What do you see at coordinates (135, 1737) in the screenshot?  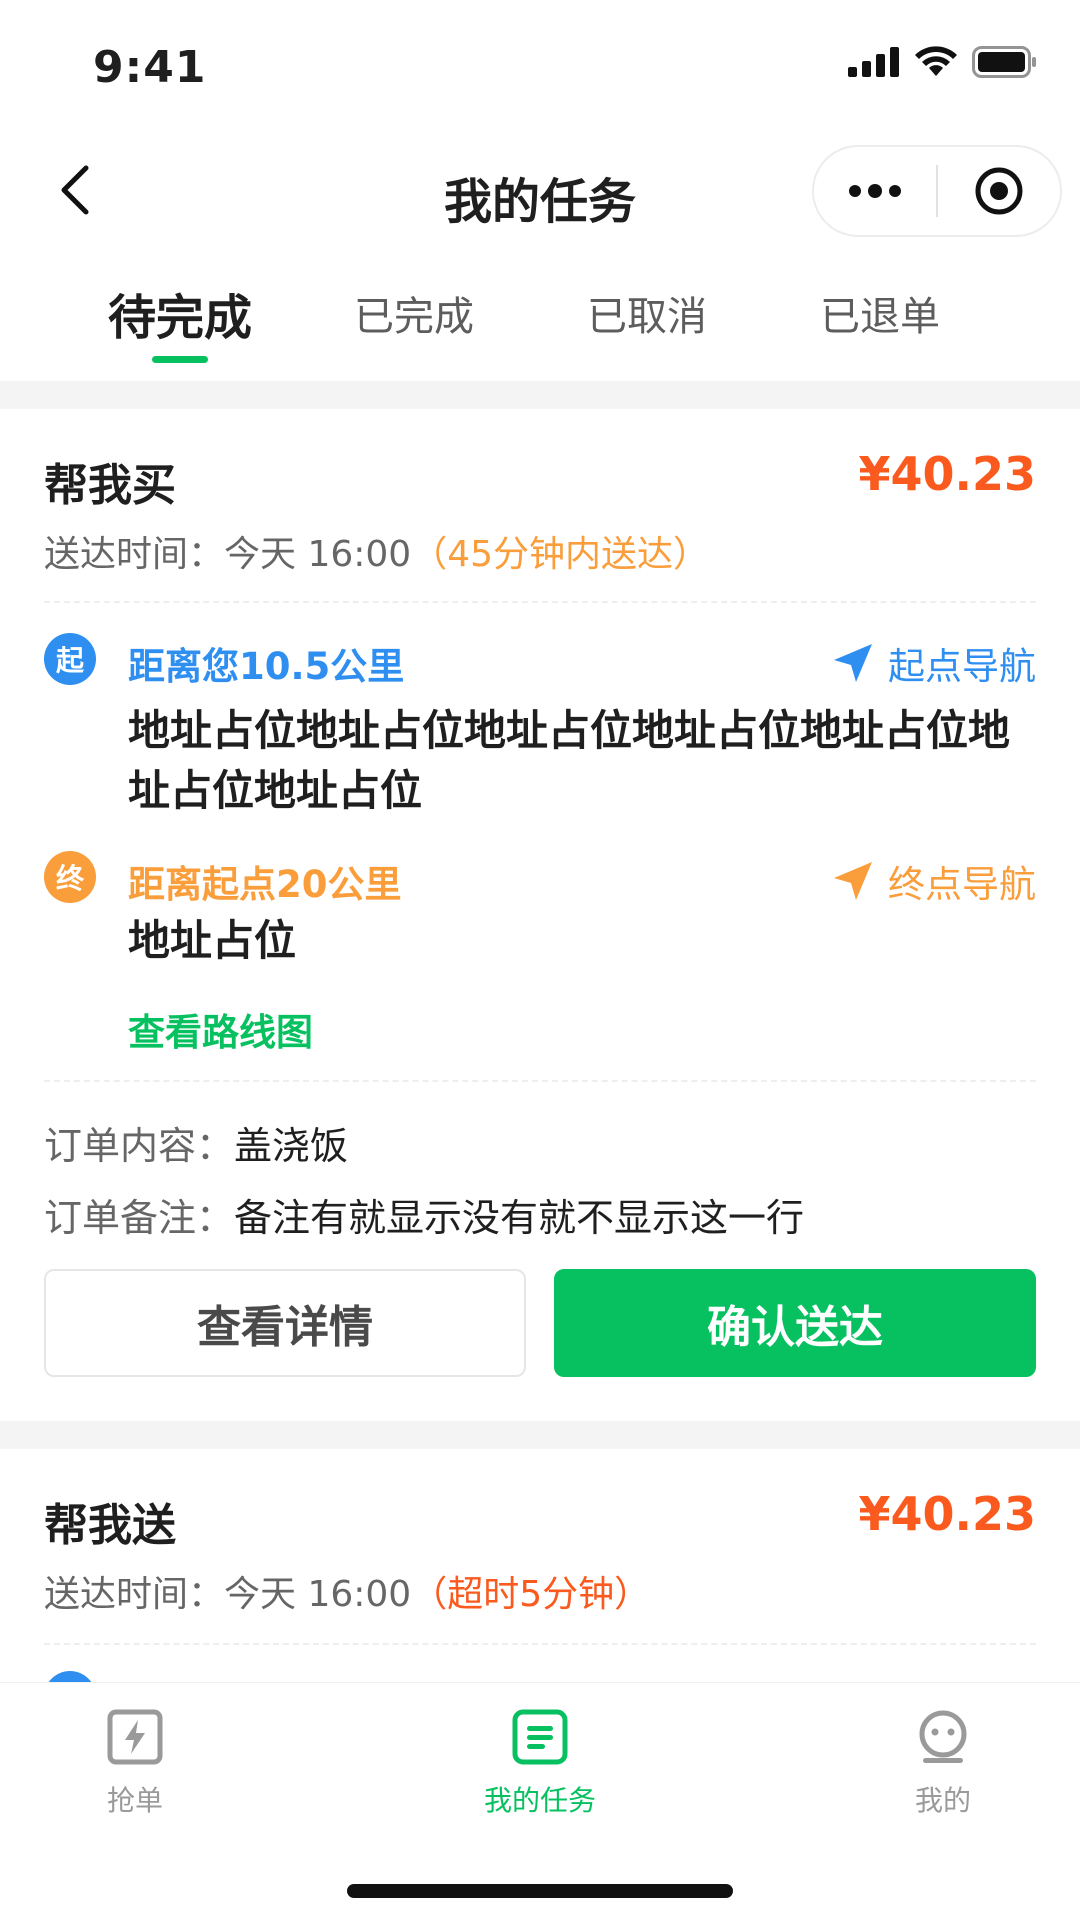 I see `lightning-icon` at bounding box center [135, 1737].